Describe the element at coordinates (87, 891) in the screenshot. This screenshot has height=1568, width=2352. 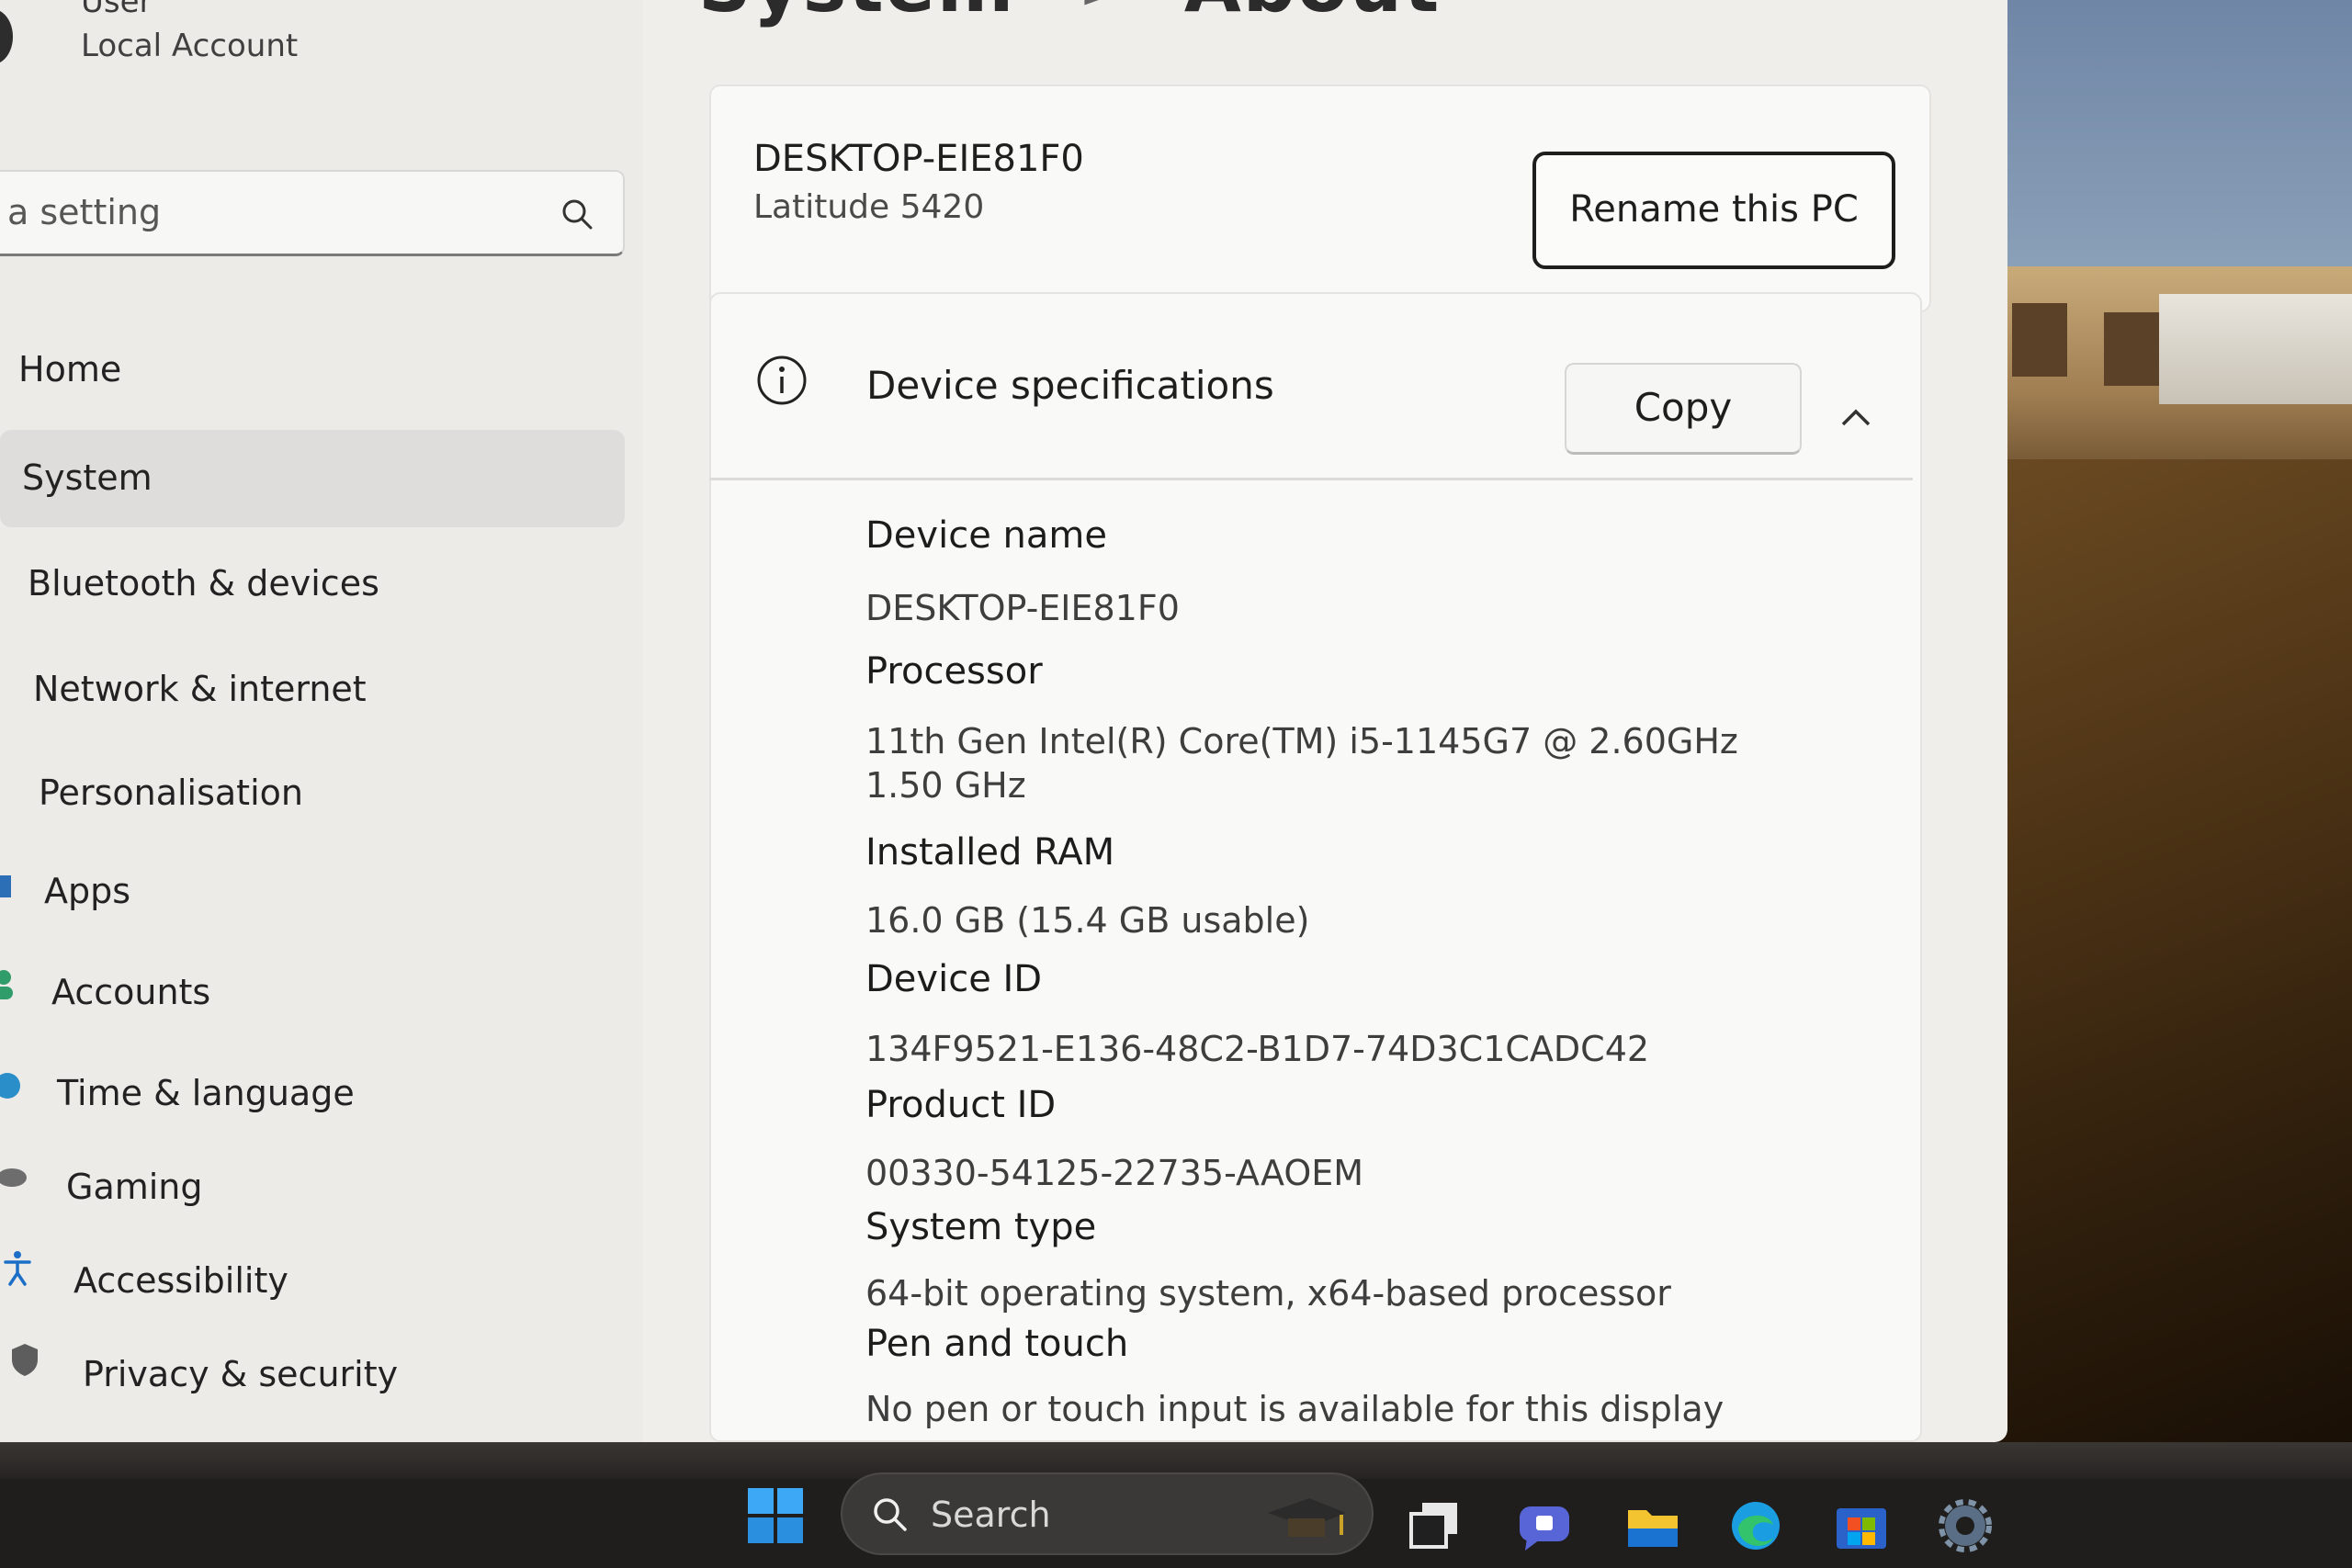
I see `sidebar-item-apps: Apps` at that location.